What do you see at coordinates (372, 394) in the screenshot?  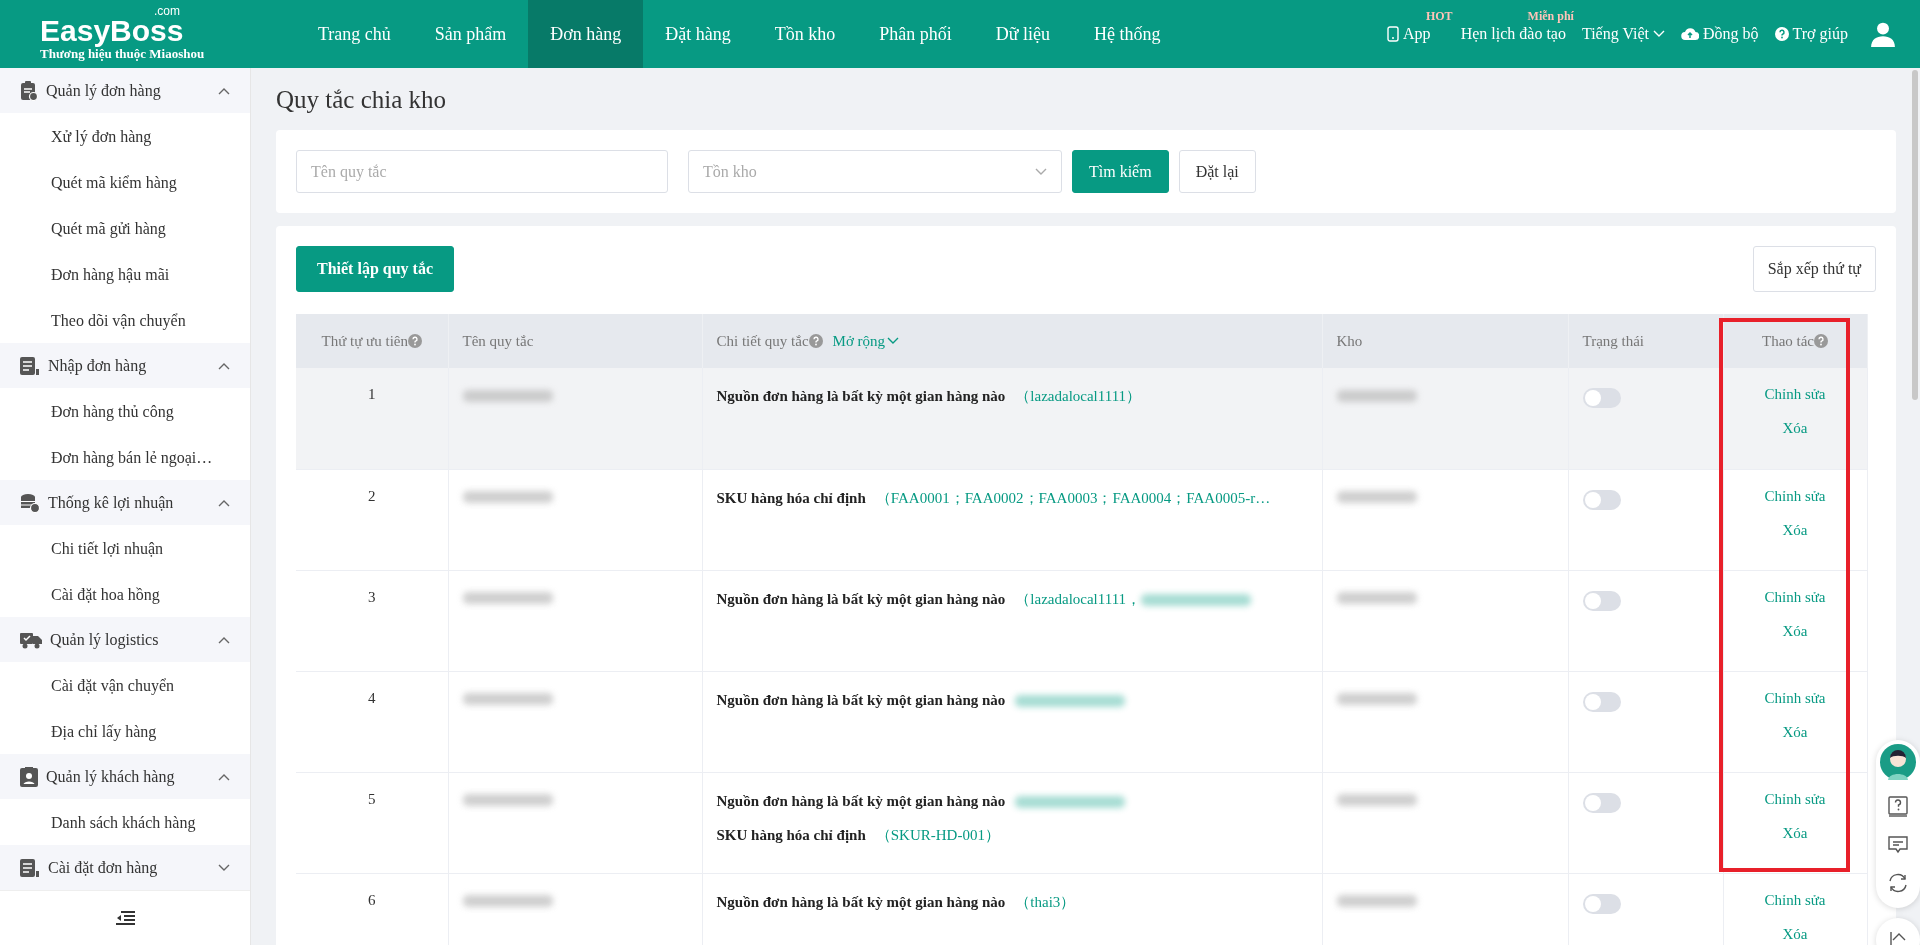 I see `priority-cell: 1` at bounding box center [372, 394].